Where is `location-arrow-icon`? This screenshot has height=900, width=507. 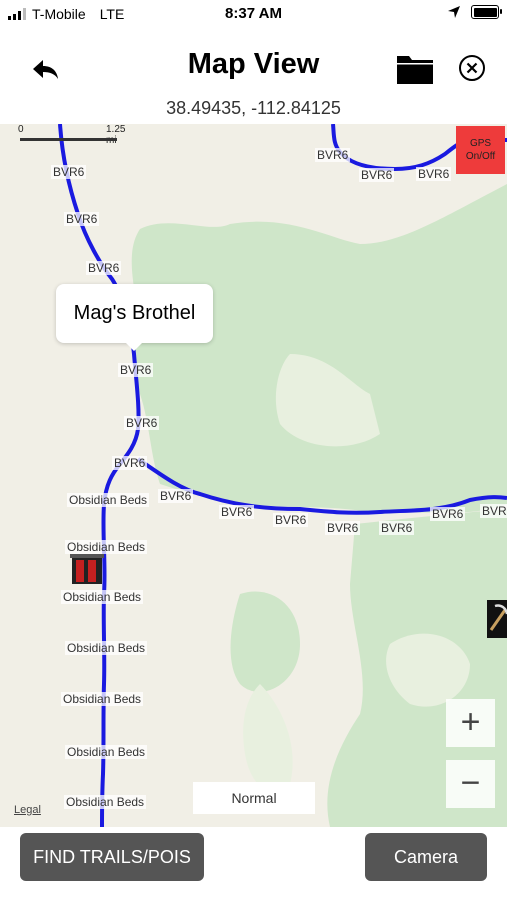 location-arrow-icon is located at coordinates (454, 12).